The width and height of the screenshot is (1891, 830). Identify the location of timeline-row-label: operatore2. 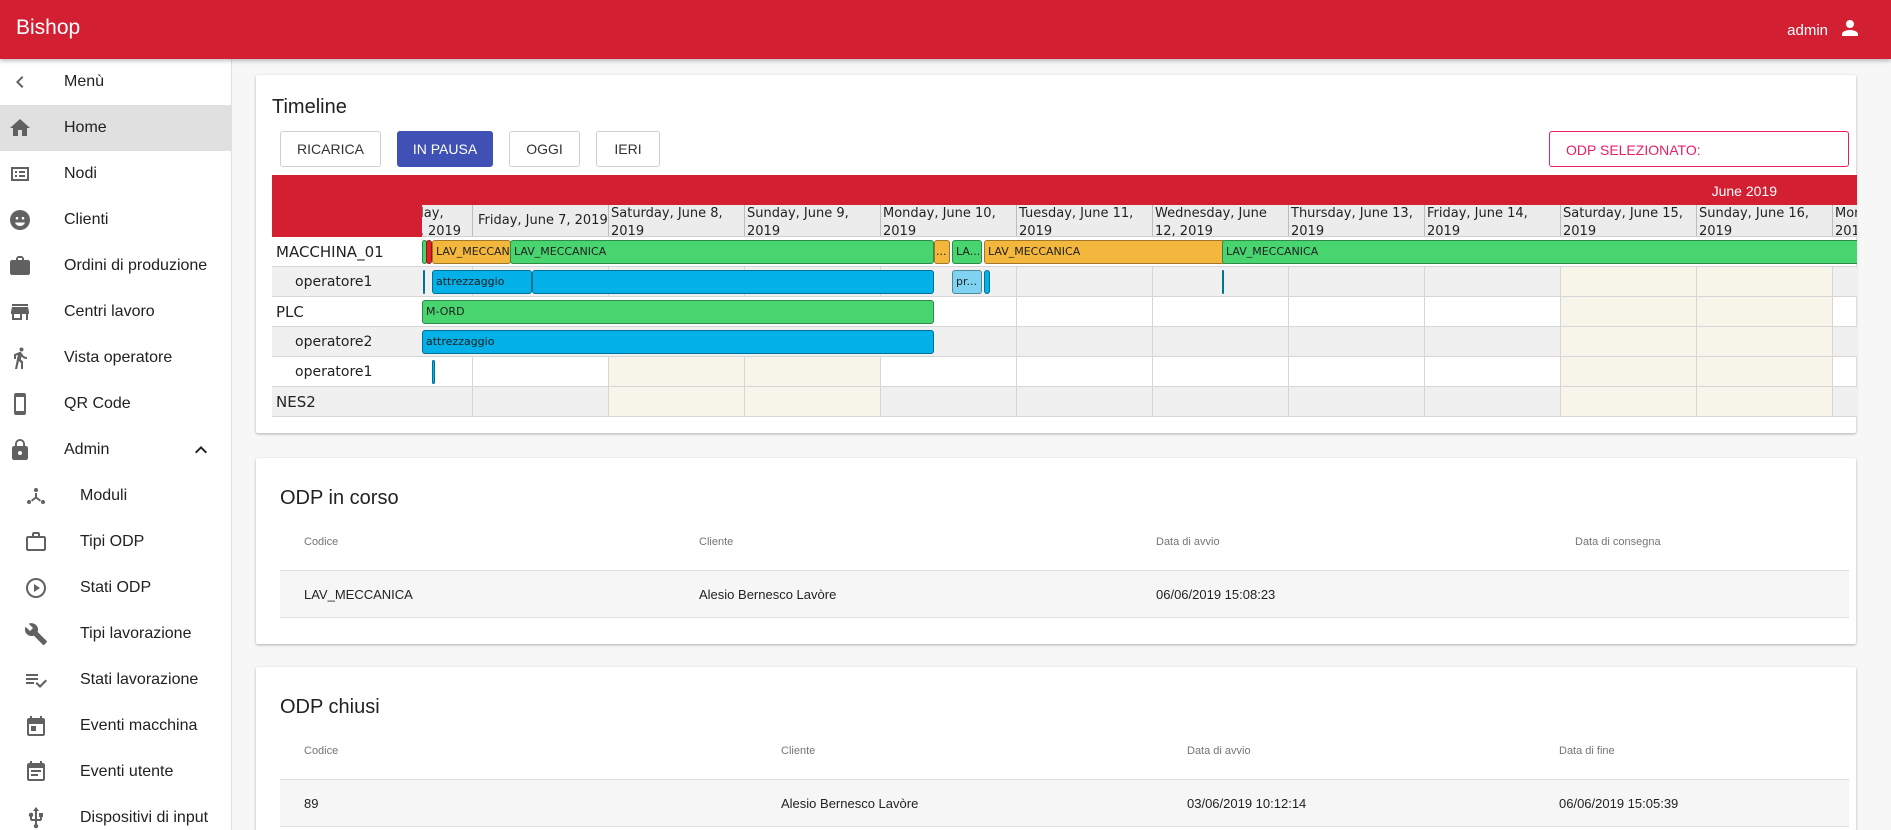
(347, 342).